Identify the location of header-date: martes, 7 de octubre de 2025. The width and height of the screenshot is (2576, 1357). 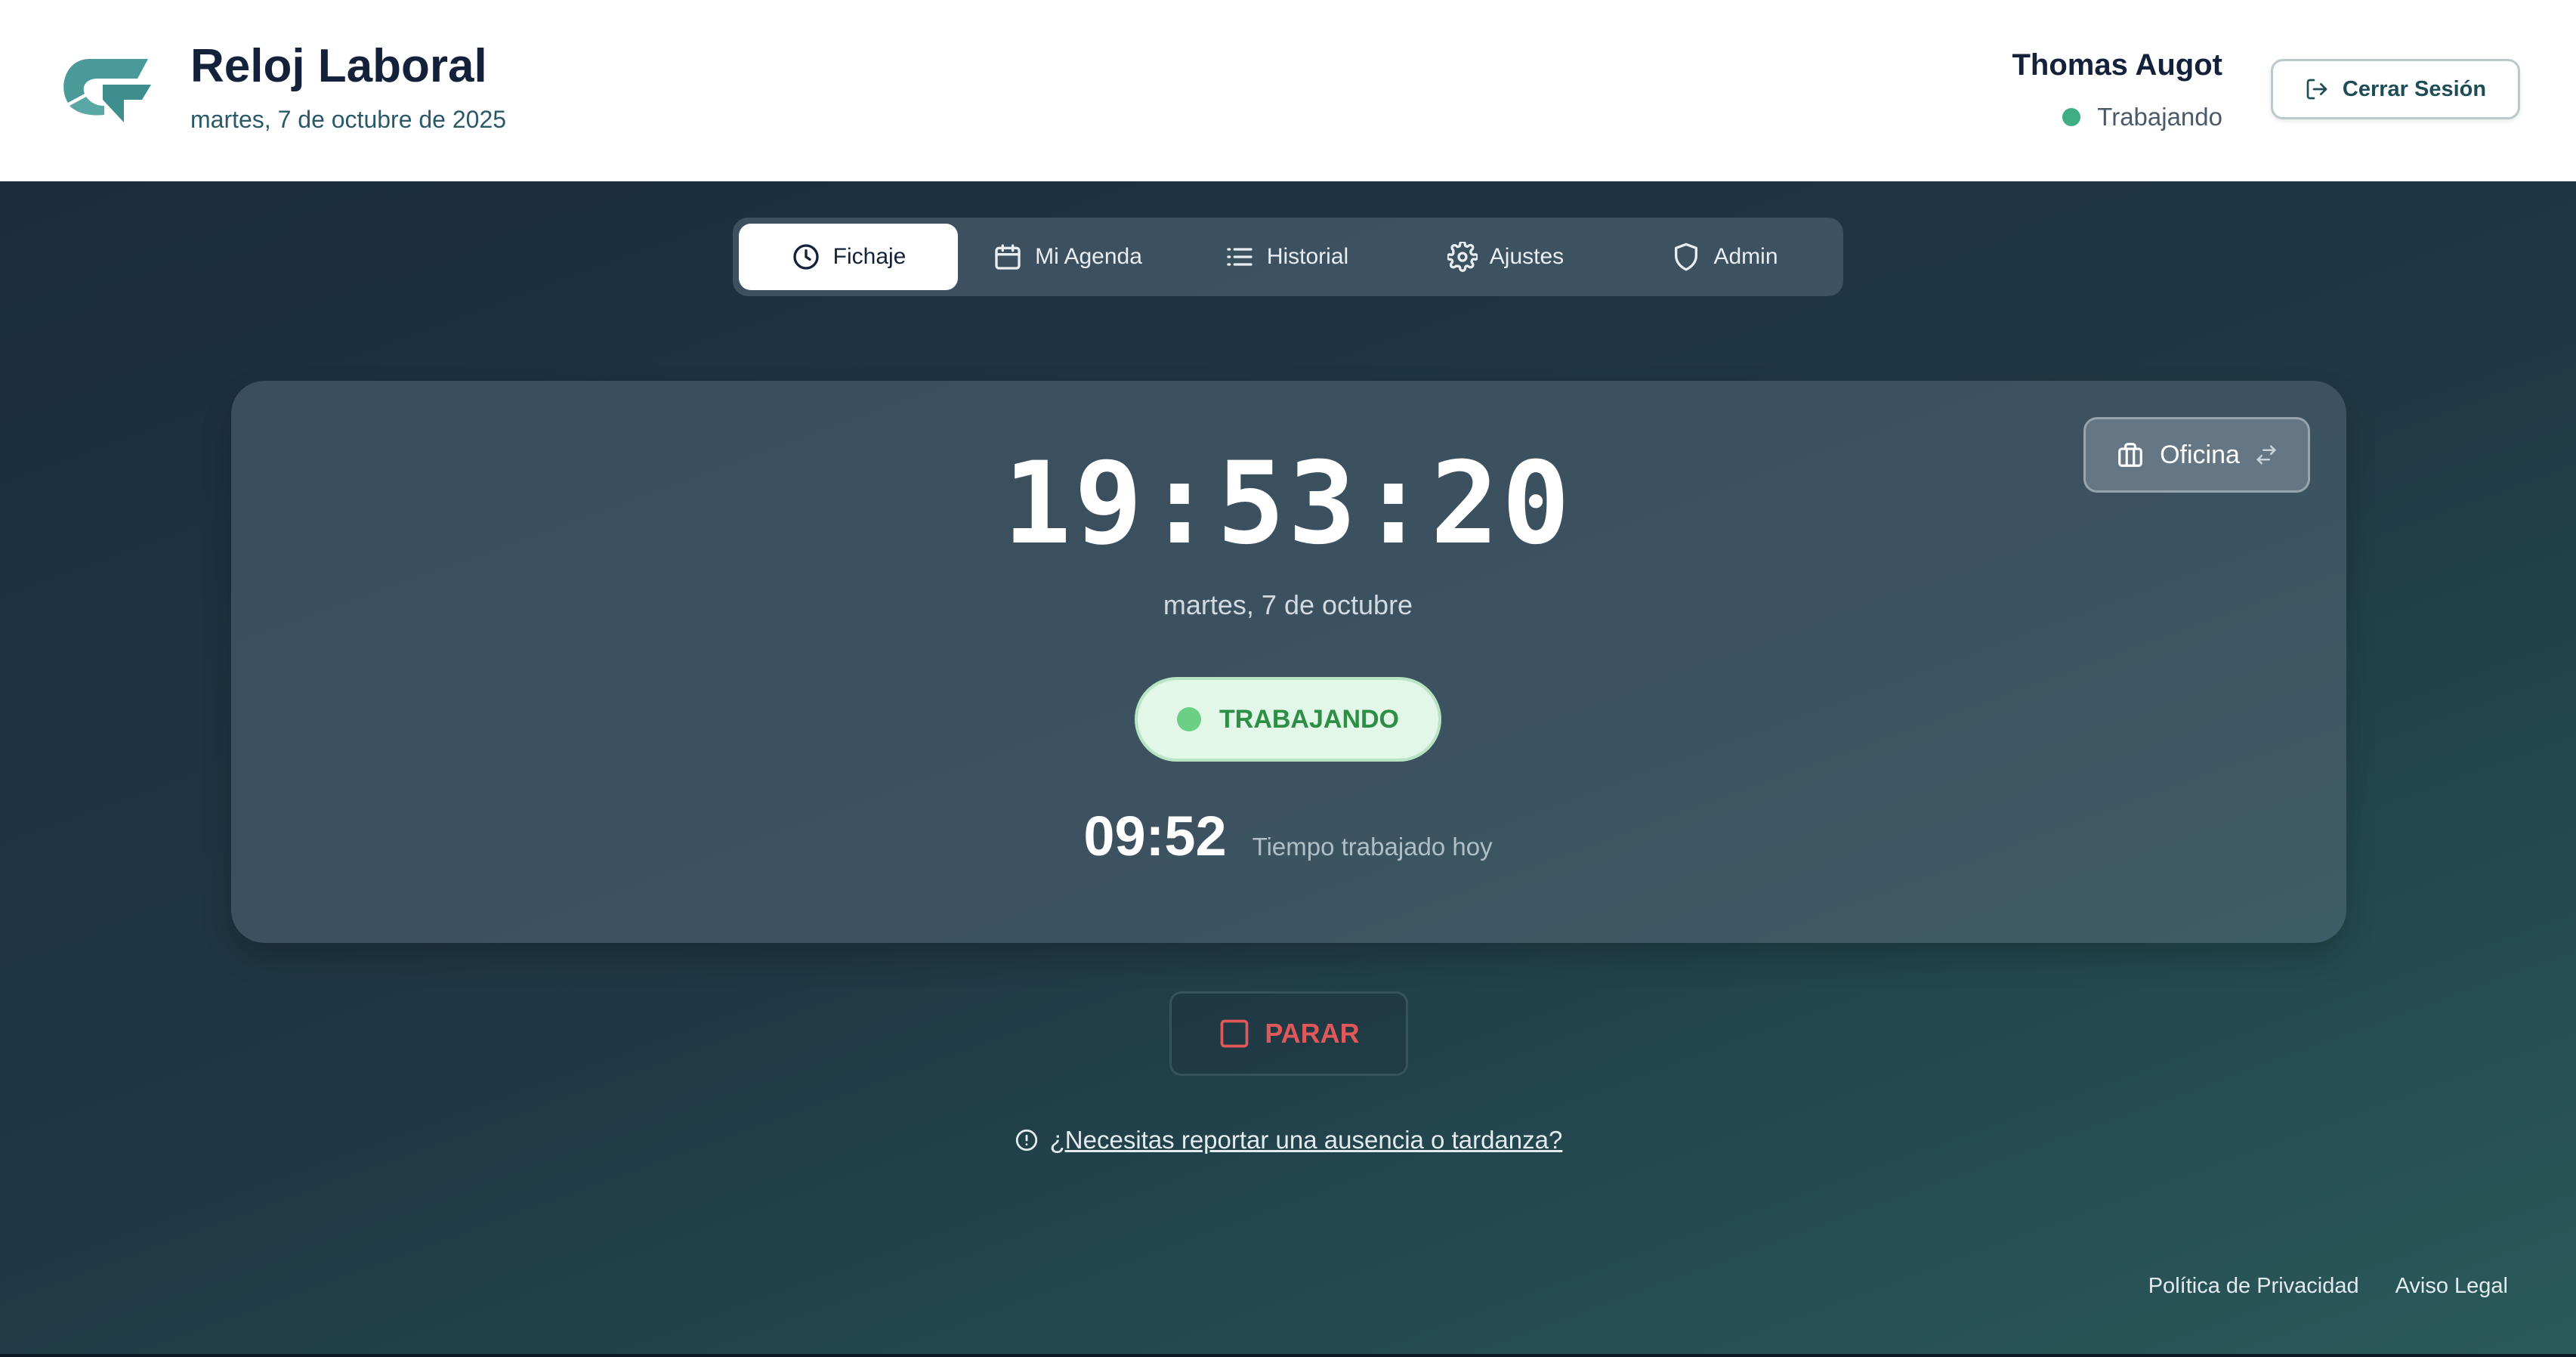
(348, 119).